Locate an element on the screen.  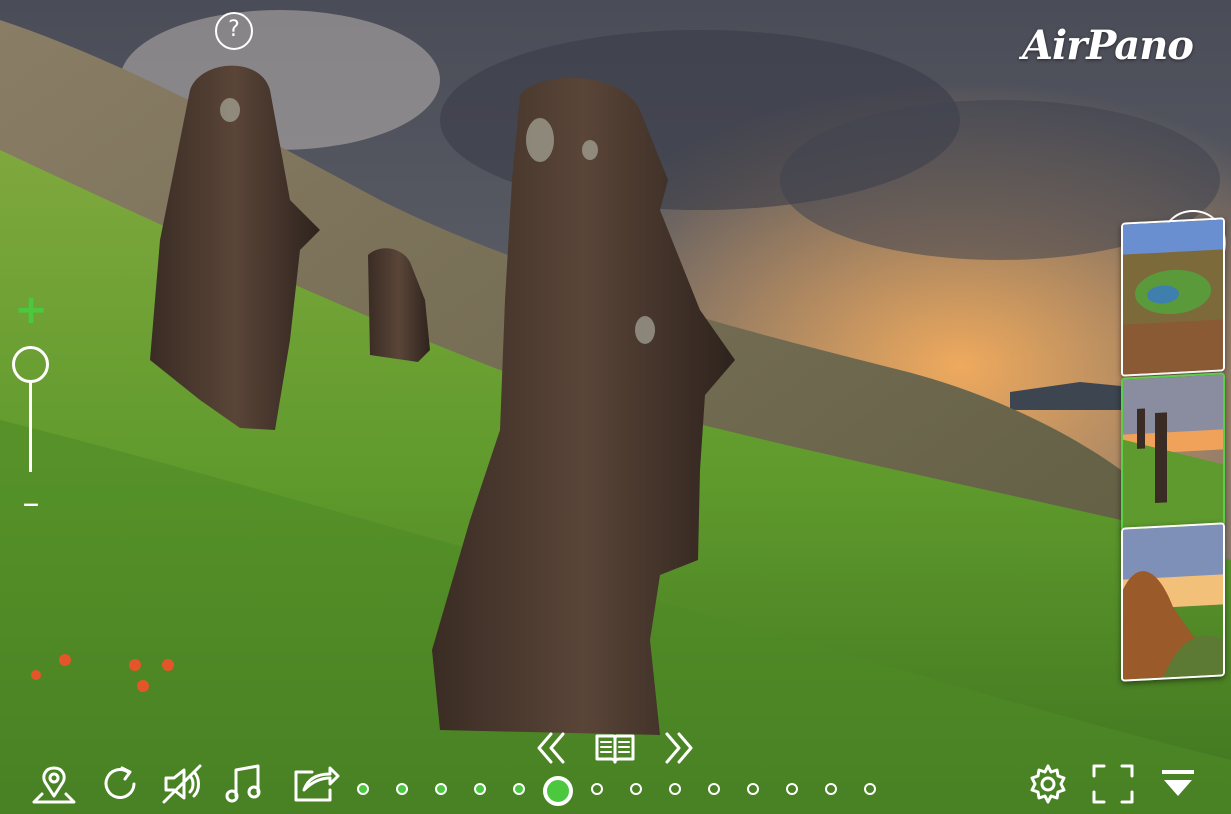
book-icon is located at coordinates (615, 748).